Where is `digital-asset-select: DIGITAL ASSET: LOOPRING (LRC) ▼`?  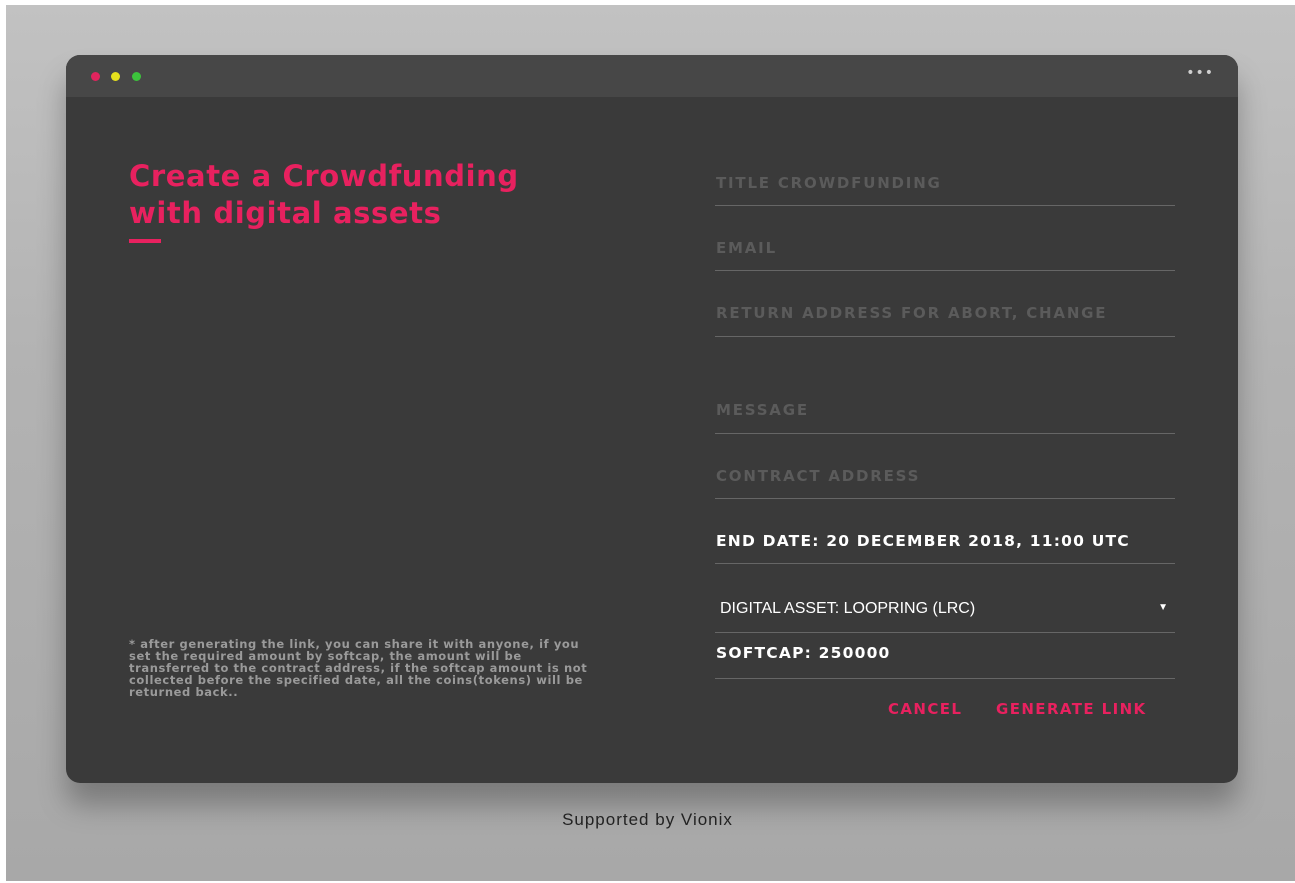 digital-asset-select: DIGITAL ASSET: LOOPRING (LRC) ▼ is located at coordinates (945, 608).